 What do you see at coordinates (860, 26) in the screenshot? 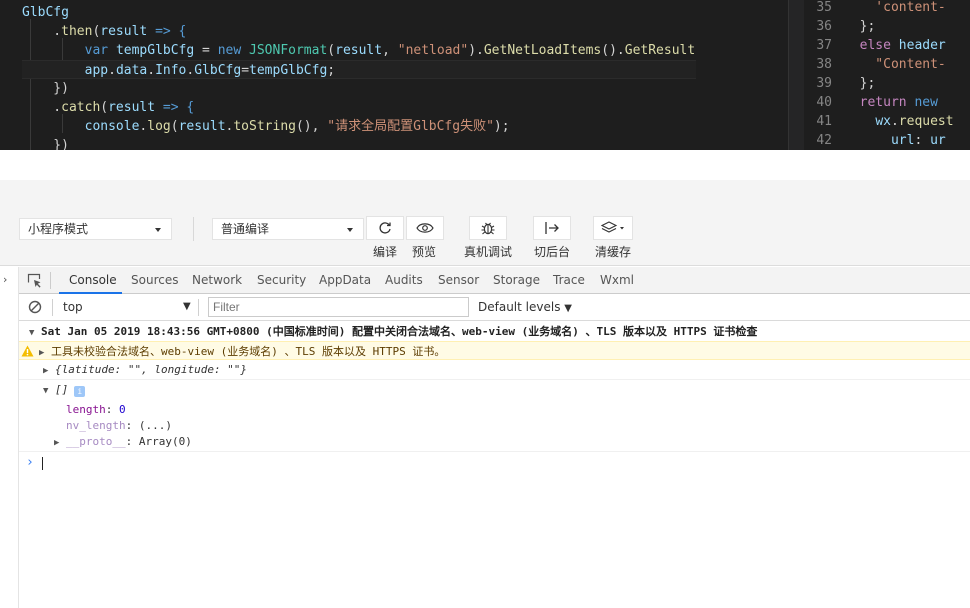
I see `code-text: };` at bounding box center [860, 26].